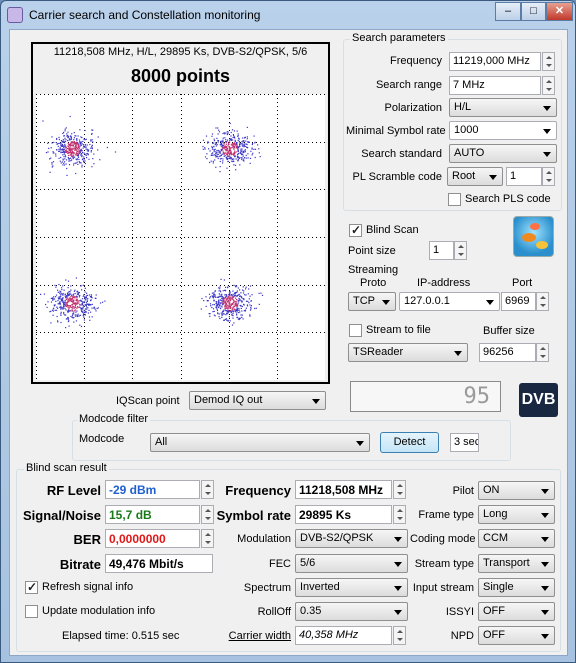 The height and width of the screenshot is (663, 576). Describe the element at coordinates (495, 85) in the screenshot. I see `search-range-input: 7 MHz` at that location.